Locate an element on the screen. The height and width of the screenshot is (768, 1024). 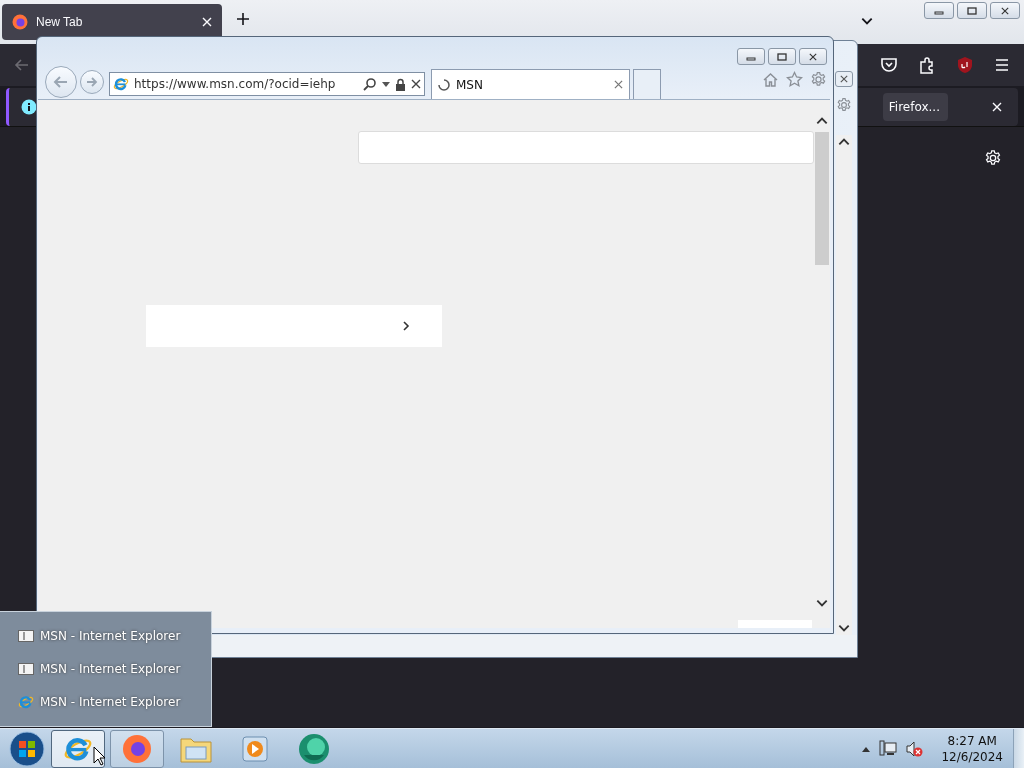
plus-icon is located at coordinates (243, 19).